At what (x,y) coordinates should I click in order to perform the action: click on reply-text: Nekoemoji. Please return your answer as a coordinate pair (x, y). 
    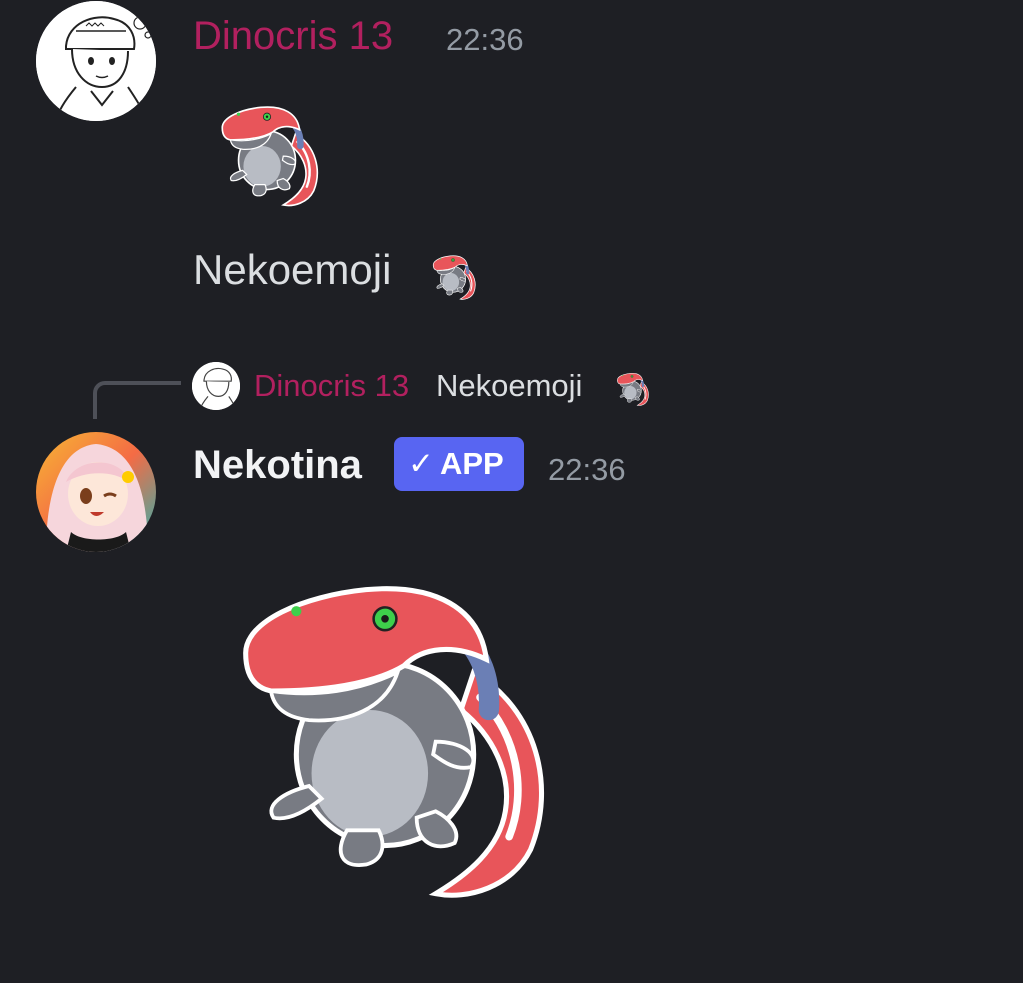
    Looking at the image, I should click on (509, 386).